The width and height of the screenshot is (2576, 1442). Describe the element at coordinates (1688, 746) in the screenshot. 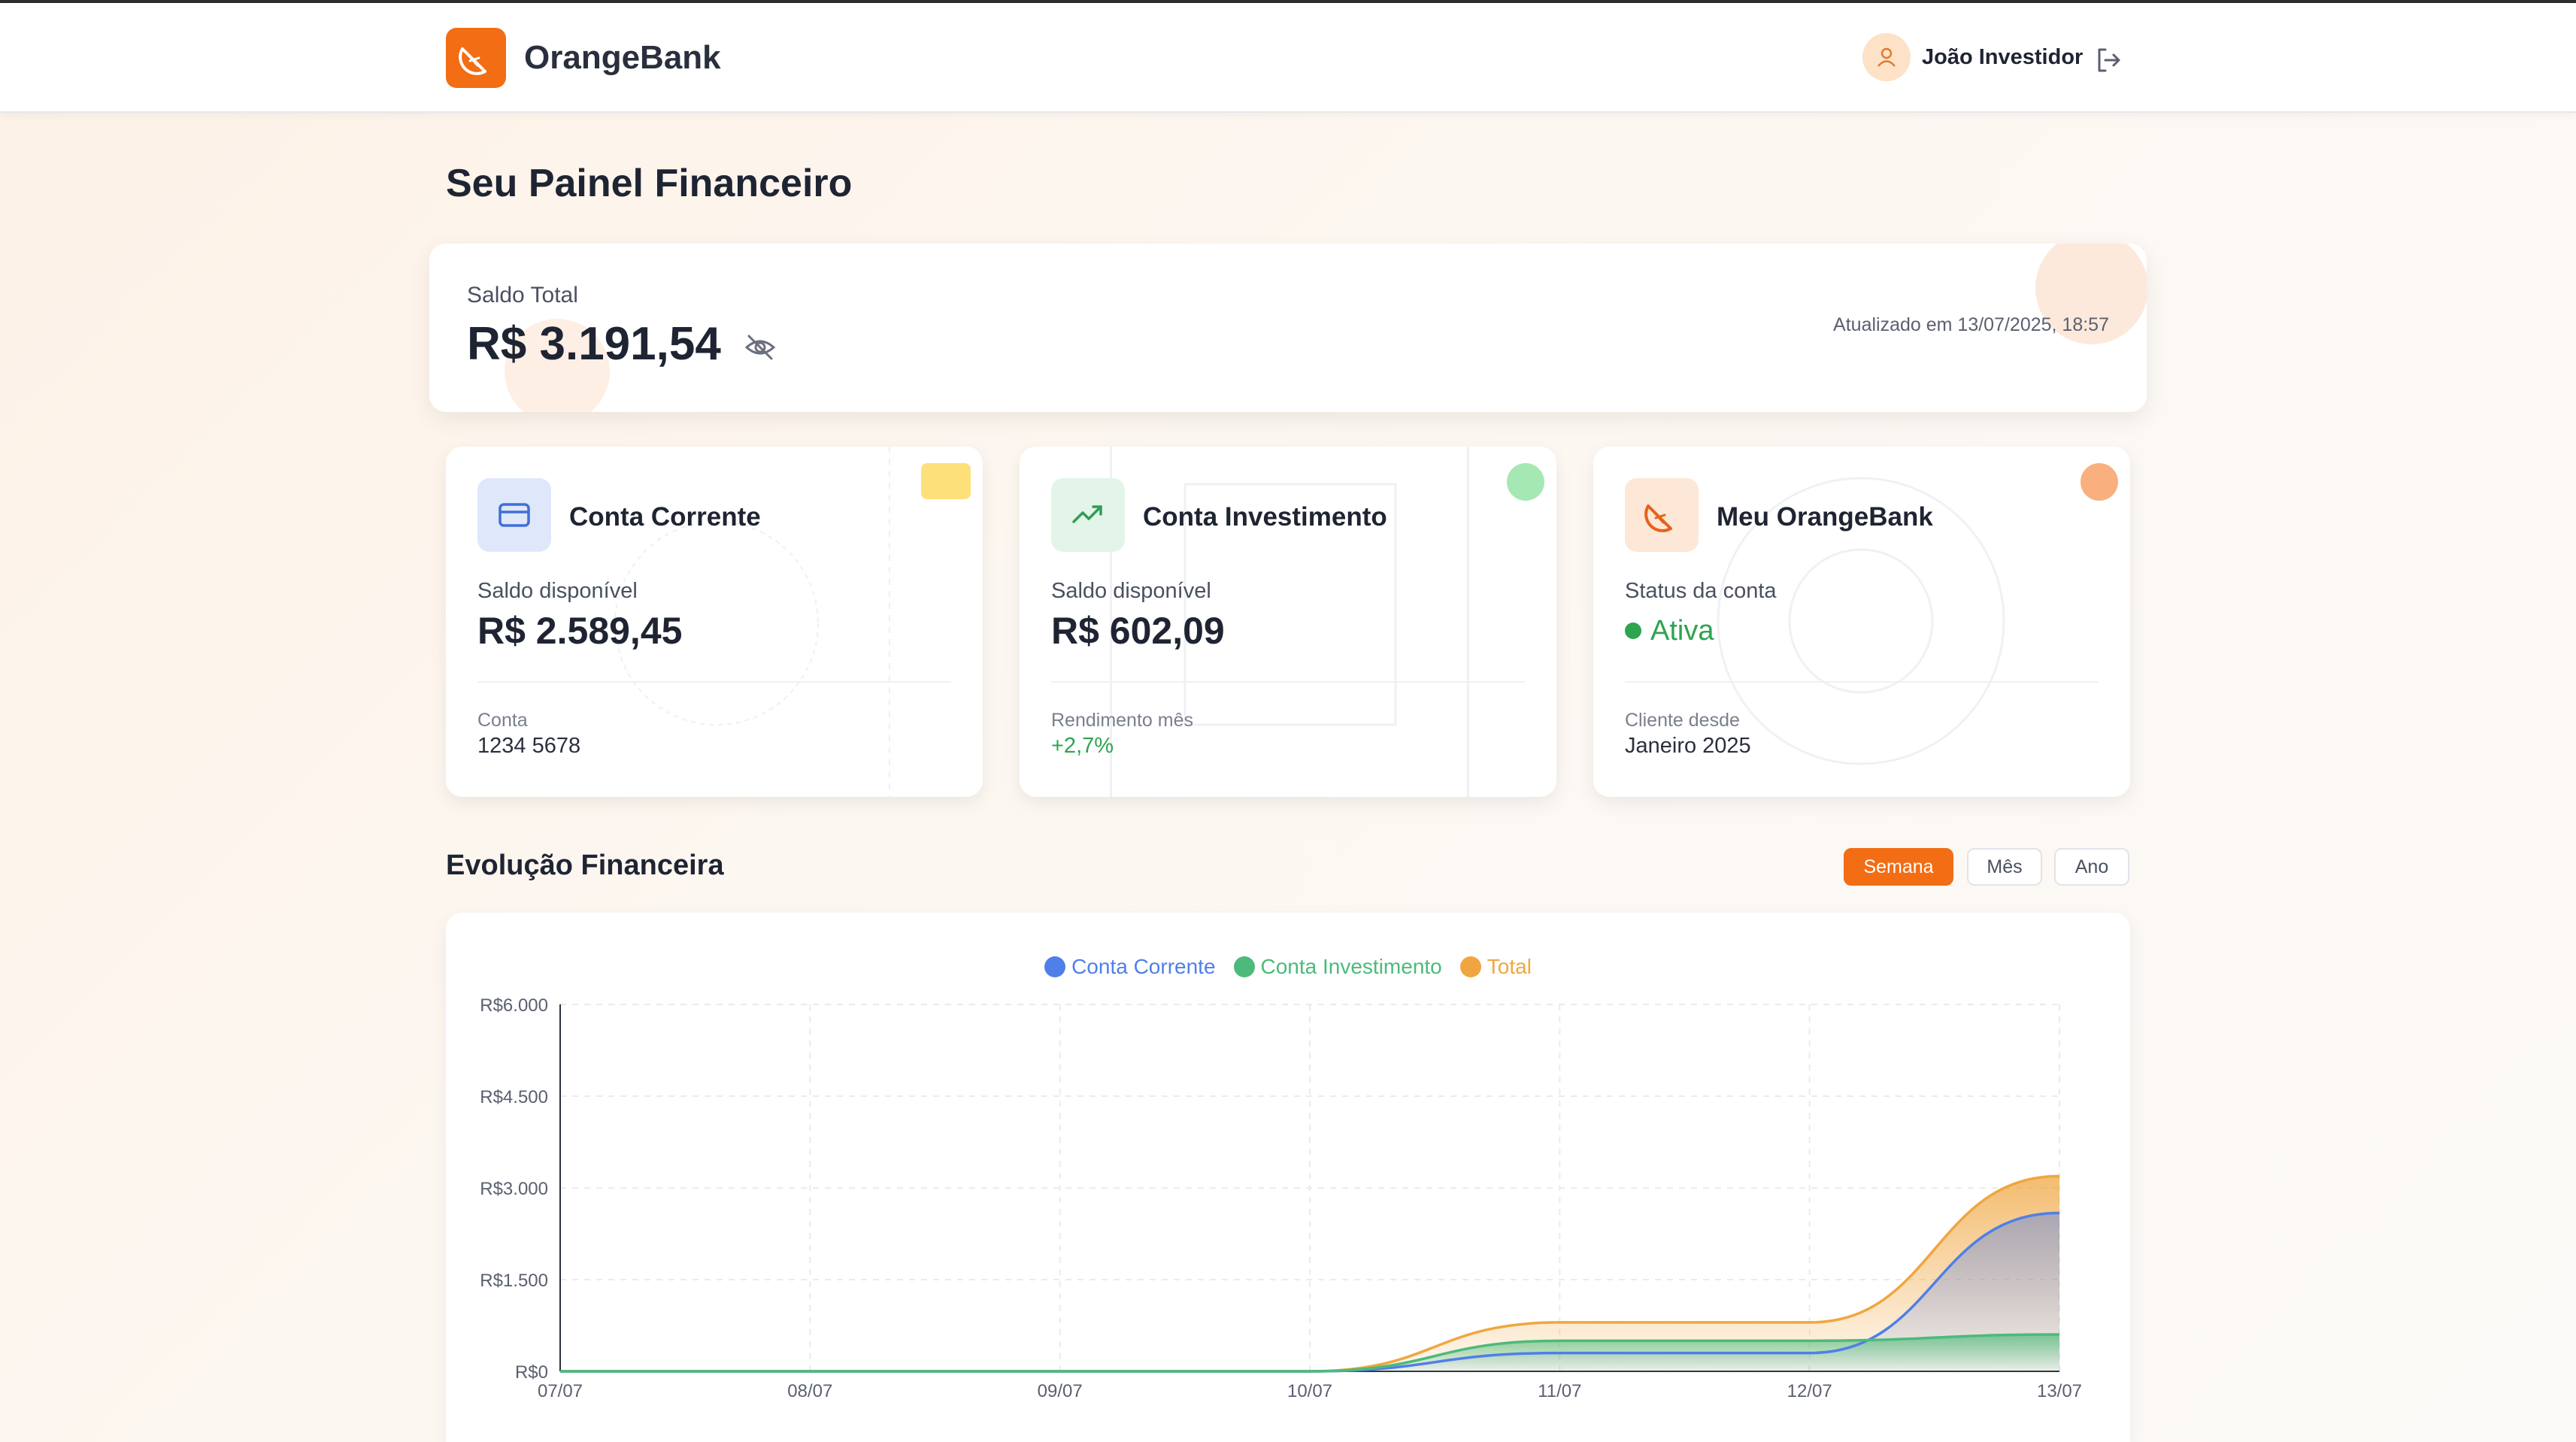

I see `client-since-value: Janeiro 2025` at that location.